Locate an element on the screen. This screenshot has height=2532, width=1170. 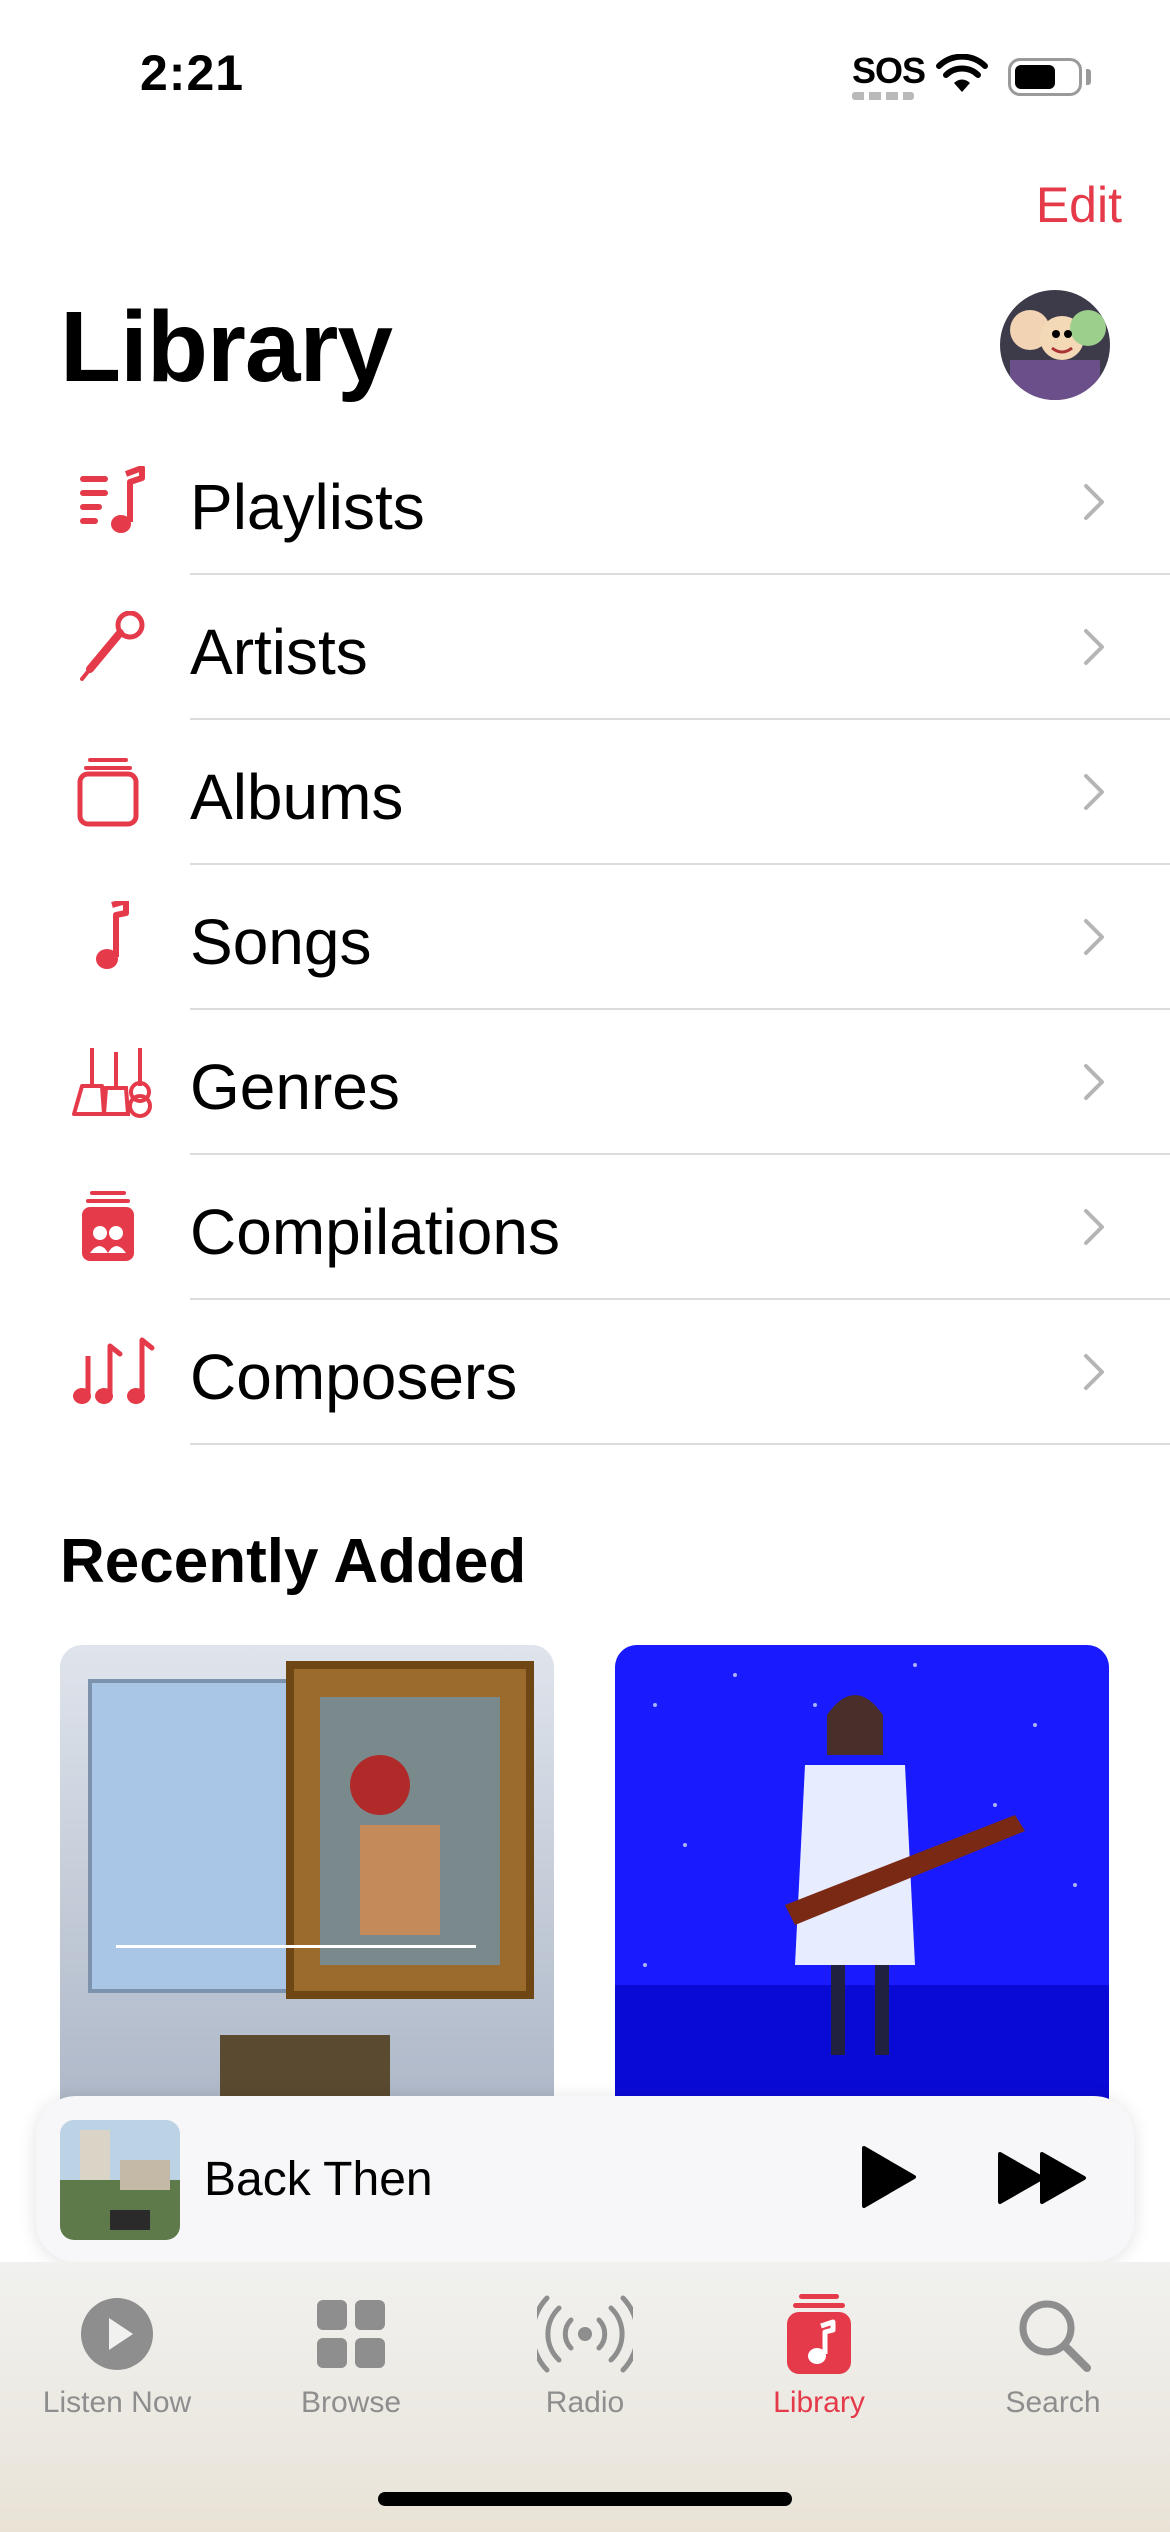
library-icon is located at coordinates (819, 2334).